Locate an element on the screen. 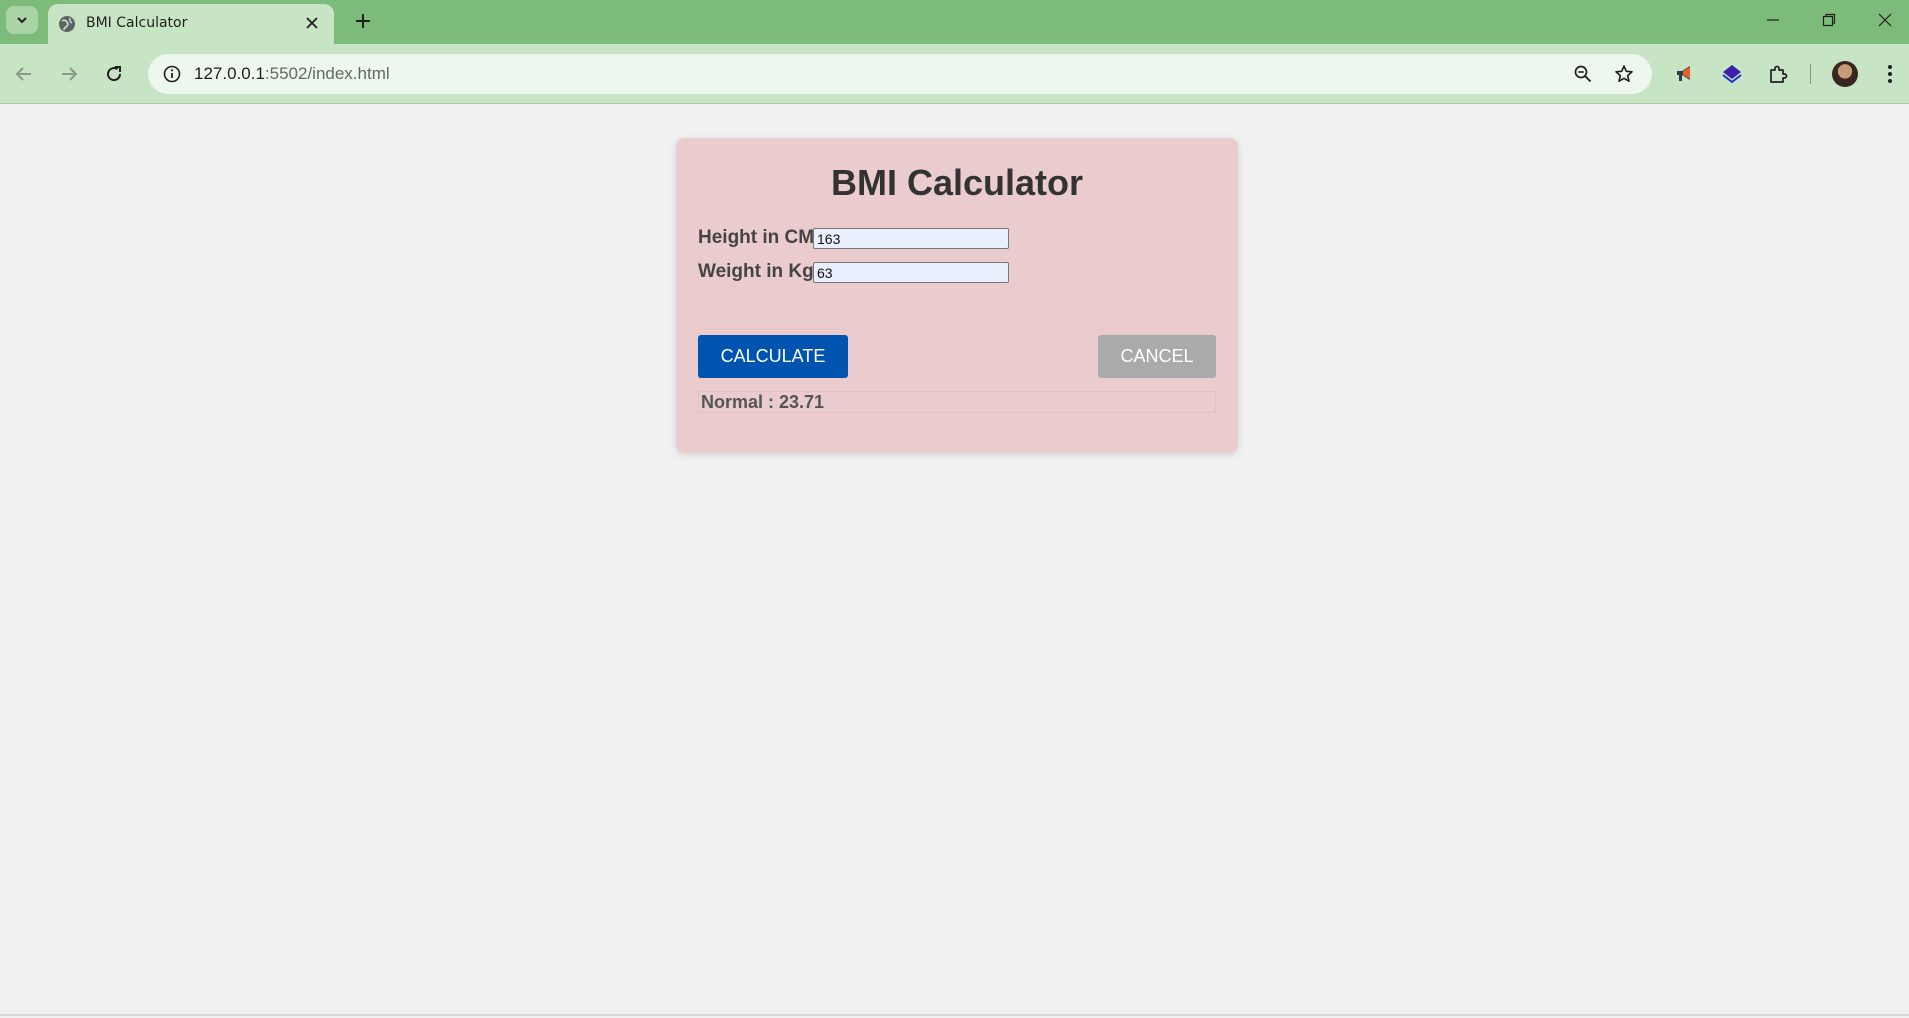 Image resolution: width=1909 pixels, height=1018 pixels. forward-button is located at coordinates (69, 74).